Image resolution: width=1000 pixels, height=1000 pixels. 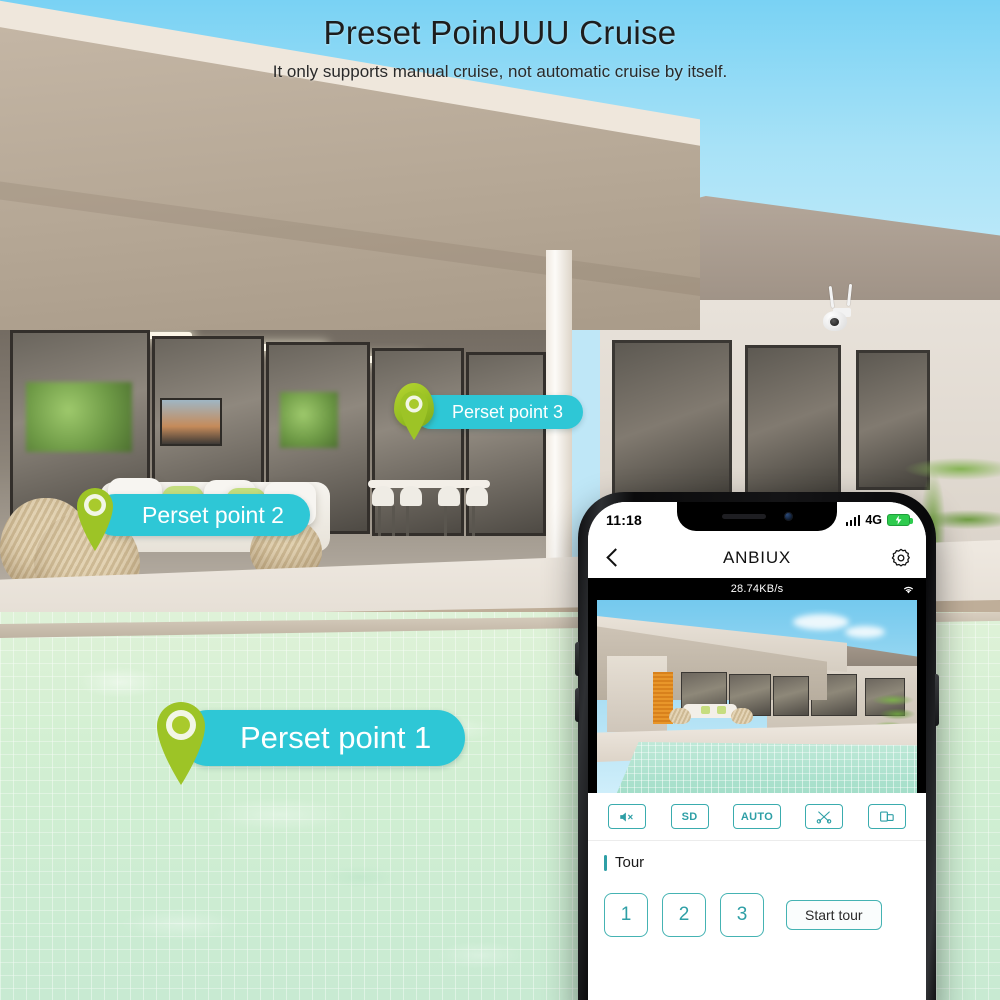 I want to click on app-title: ANBIUX, so click(x=757, y=557).